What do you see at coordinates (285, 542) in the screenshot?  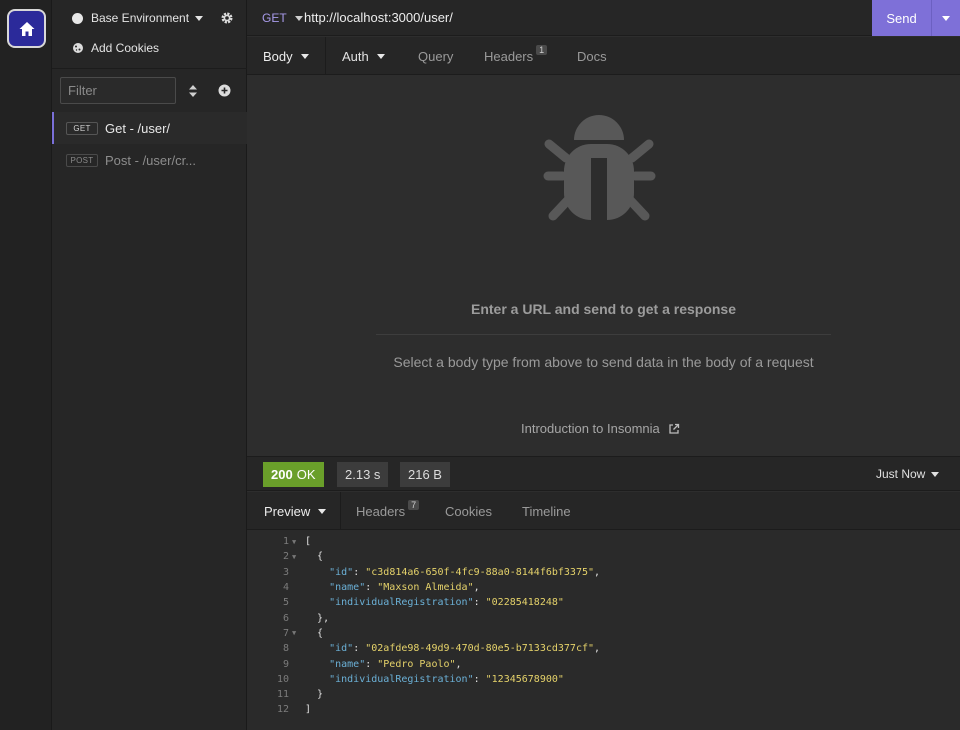 I see `line-number: 1` at bounding box center [285, 542].